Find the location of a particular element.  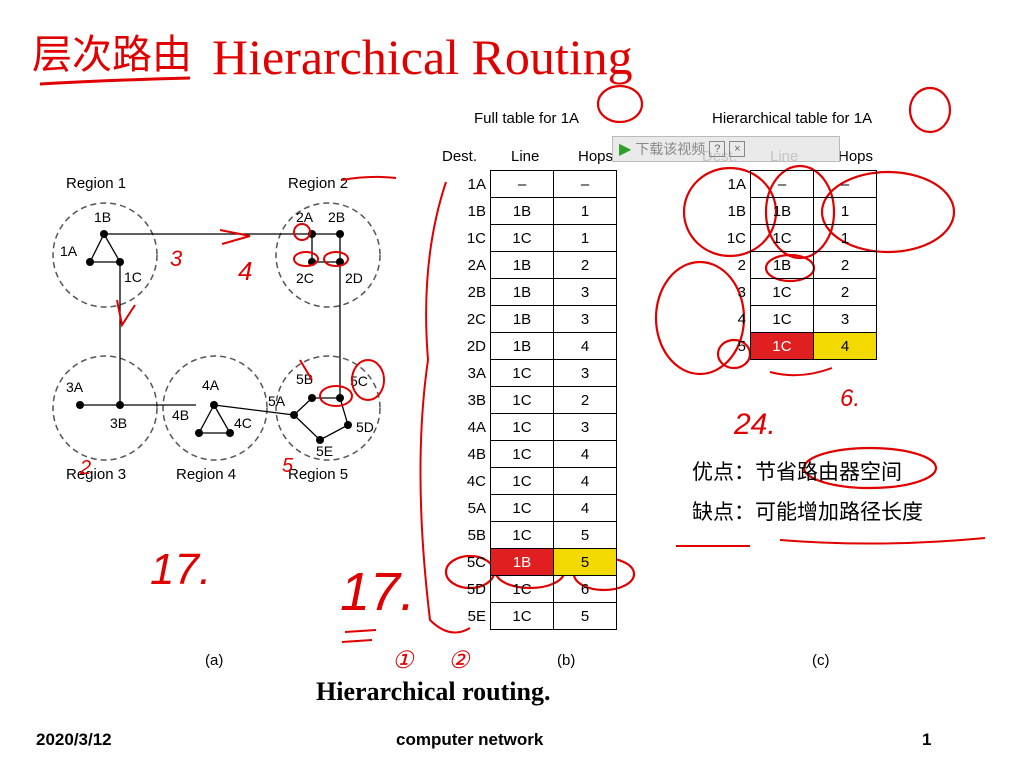

table-row: 2B 1B 3 is located at coordinates (531, 292).